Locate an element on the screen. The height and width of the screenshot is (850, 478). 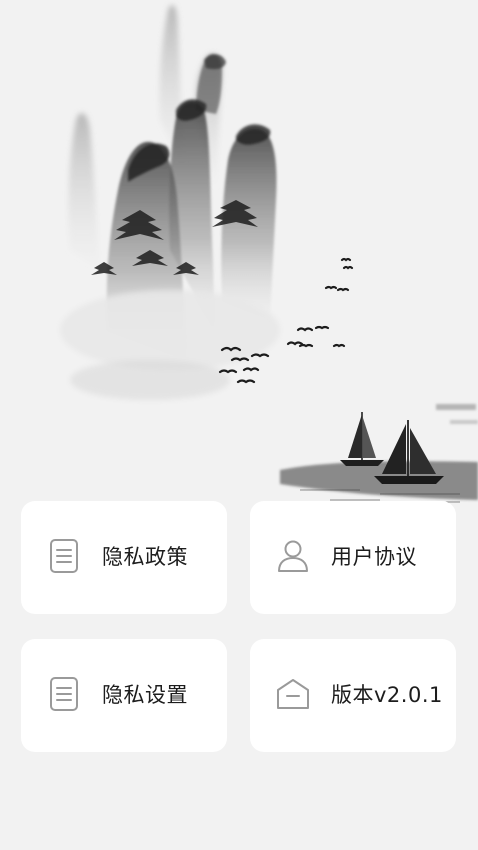
user-icon is located at coordinates (293, 556).